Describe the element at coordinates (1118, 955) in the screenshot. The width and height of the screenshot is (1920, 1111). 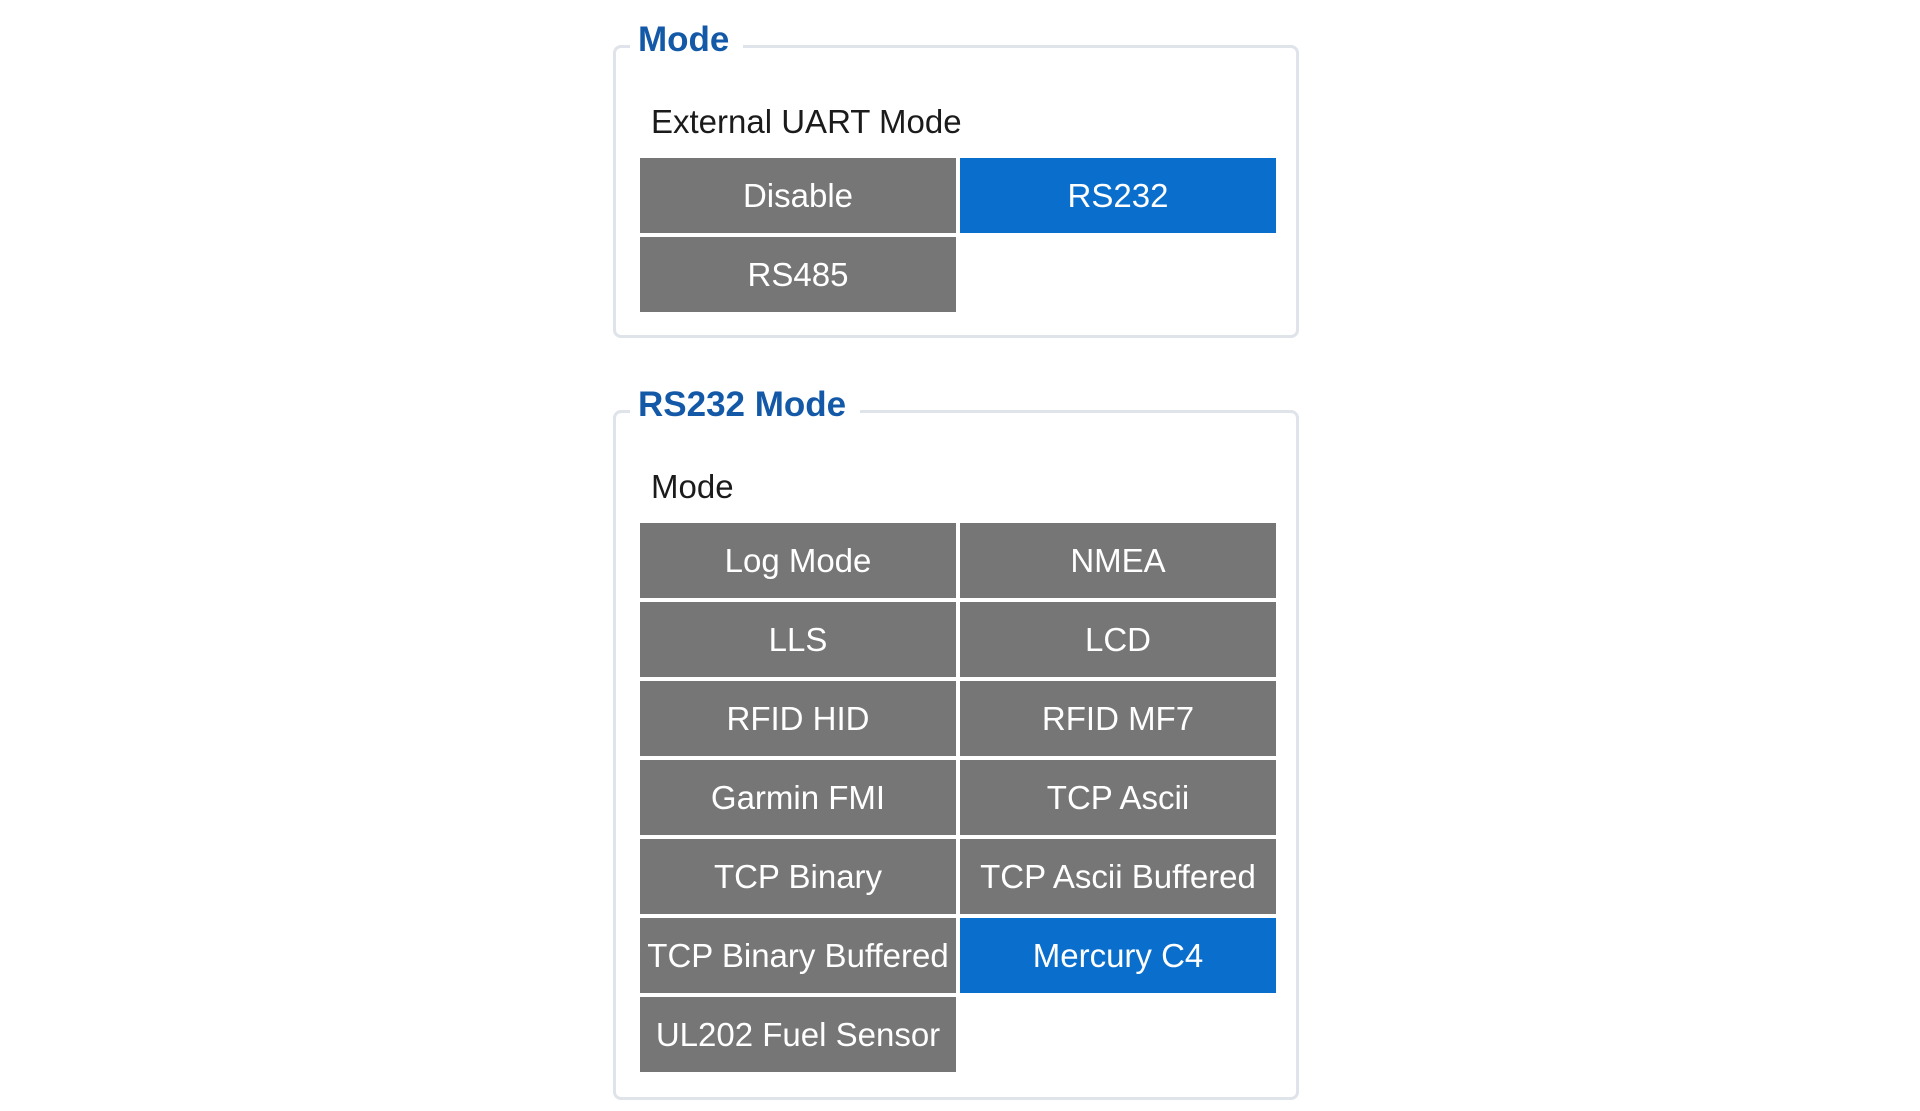
I see `option-mercury-c4: Mercury C4` at that location.